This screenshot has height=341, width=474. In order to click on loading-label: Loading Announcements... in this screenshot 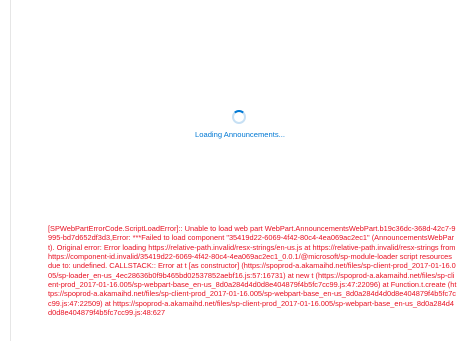, I will do `click(240, 134)`.